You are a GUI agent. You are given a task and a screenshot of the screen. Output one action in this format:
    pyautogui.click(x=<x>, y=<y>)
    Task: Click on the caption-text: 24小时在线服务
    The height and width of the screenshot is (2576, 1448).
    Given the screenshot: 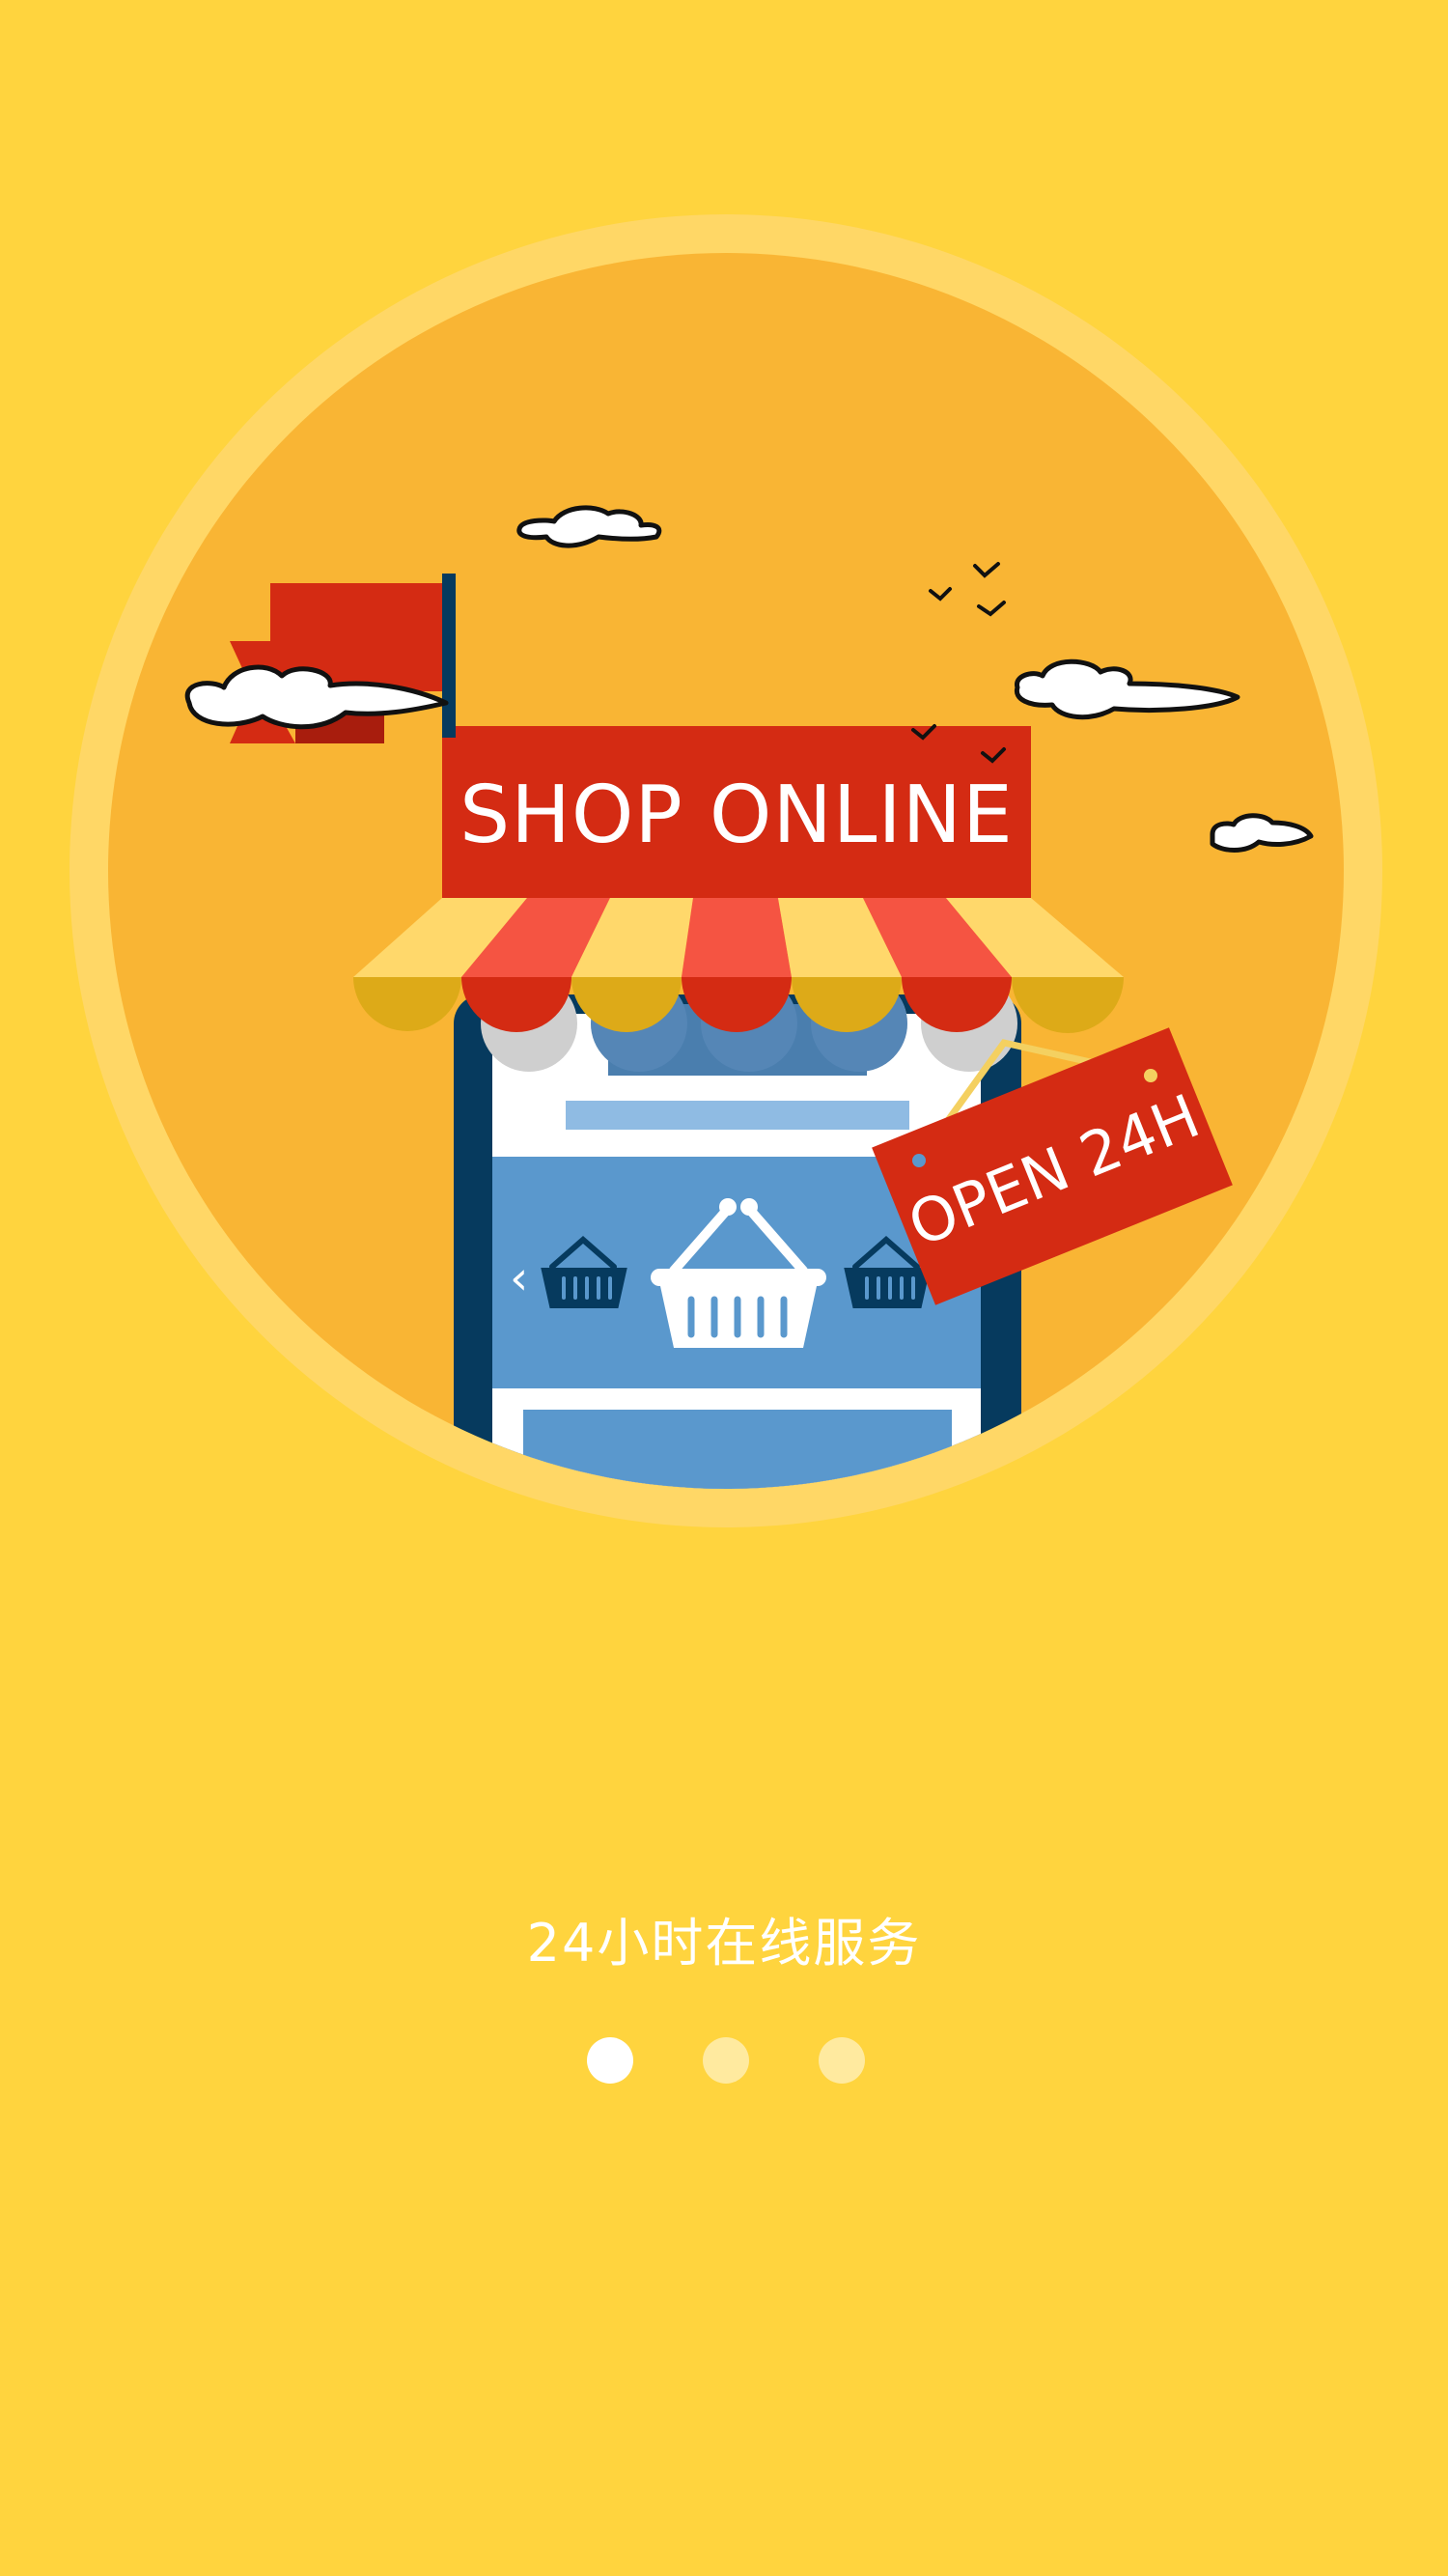 What is the action you would take?
    pyautogui.click(x=724, y=1944)
    